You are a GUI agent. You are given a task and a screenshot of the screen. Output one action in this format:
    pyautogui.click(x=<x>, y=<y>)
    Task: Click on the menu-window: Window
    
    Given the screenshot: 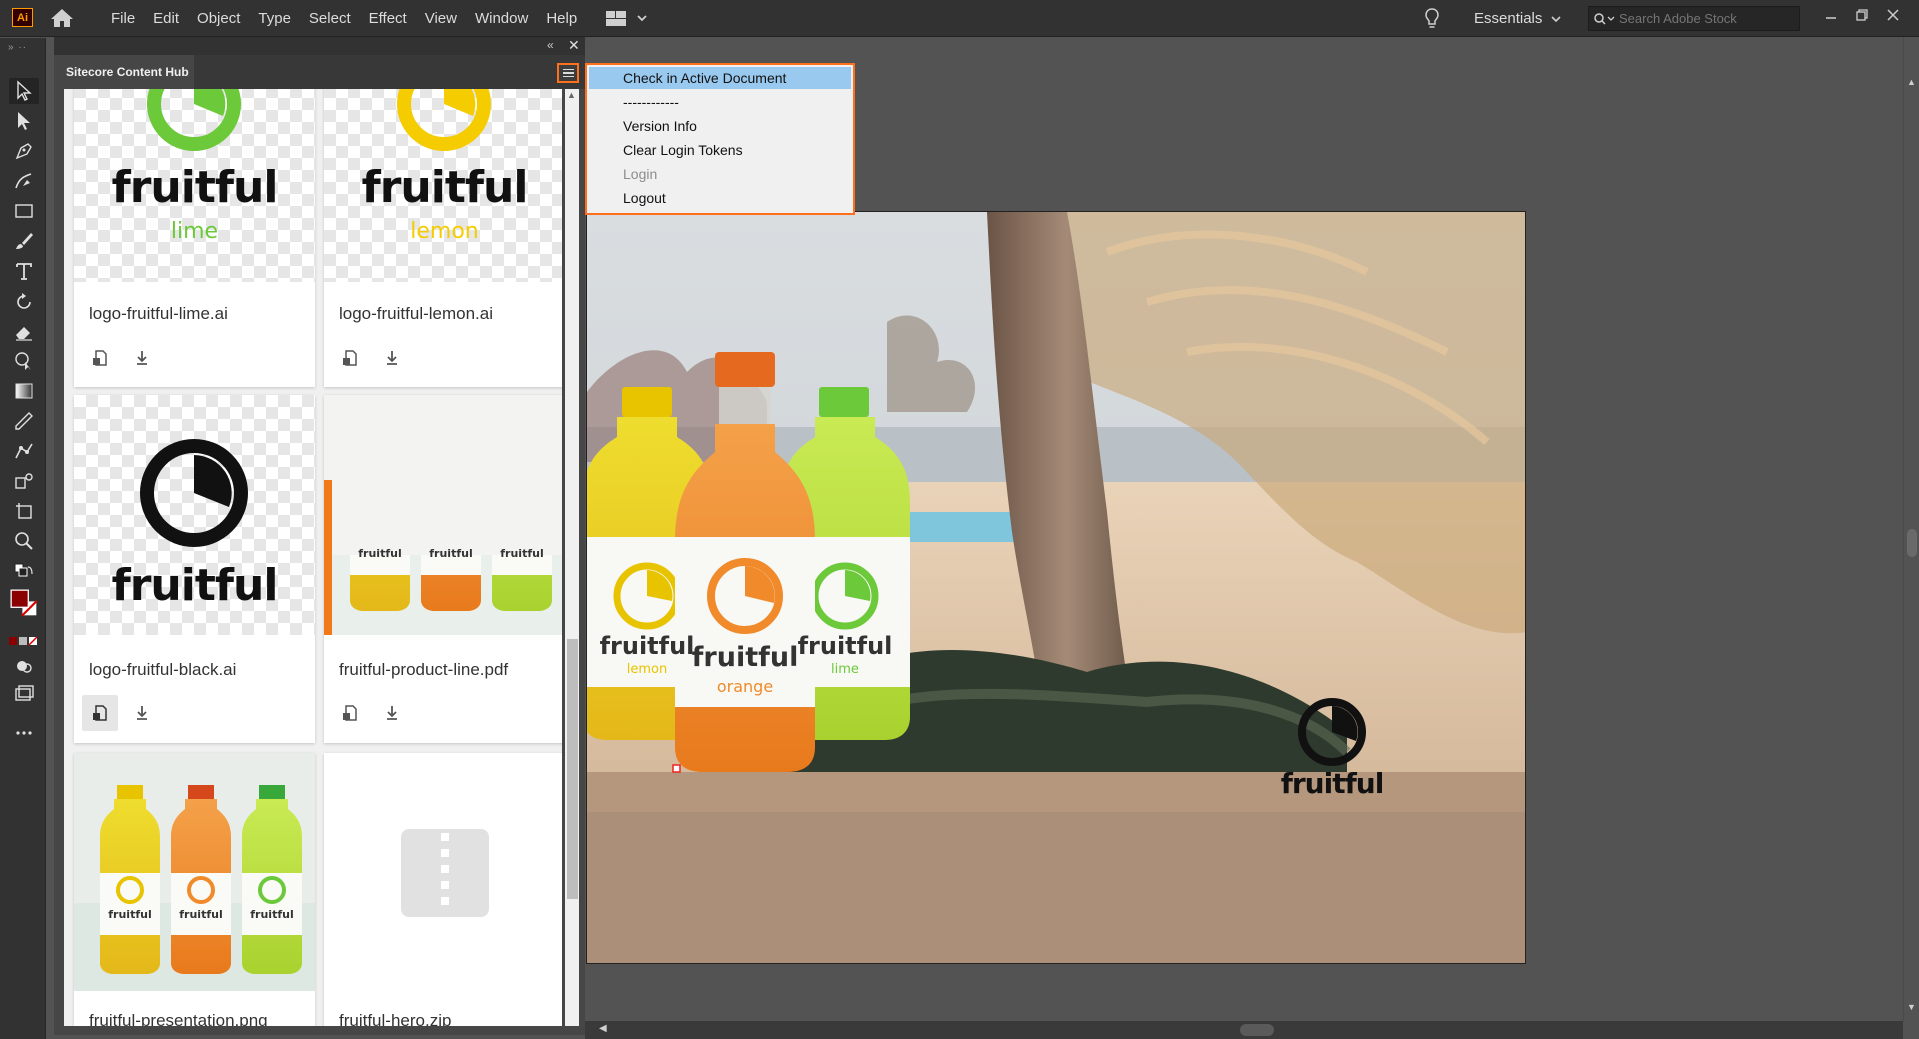 What is the action you would take?
    pyautogui.click(x=501, y=18)
    